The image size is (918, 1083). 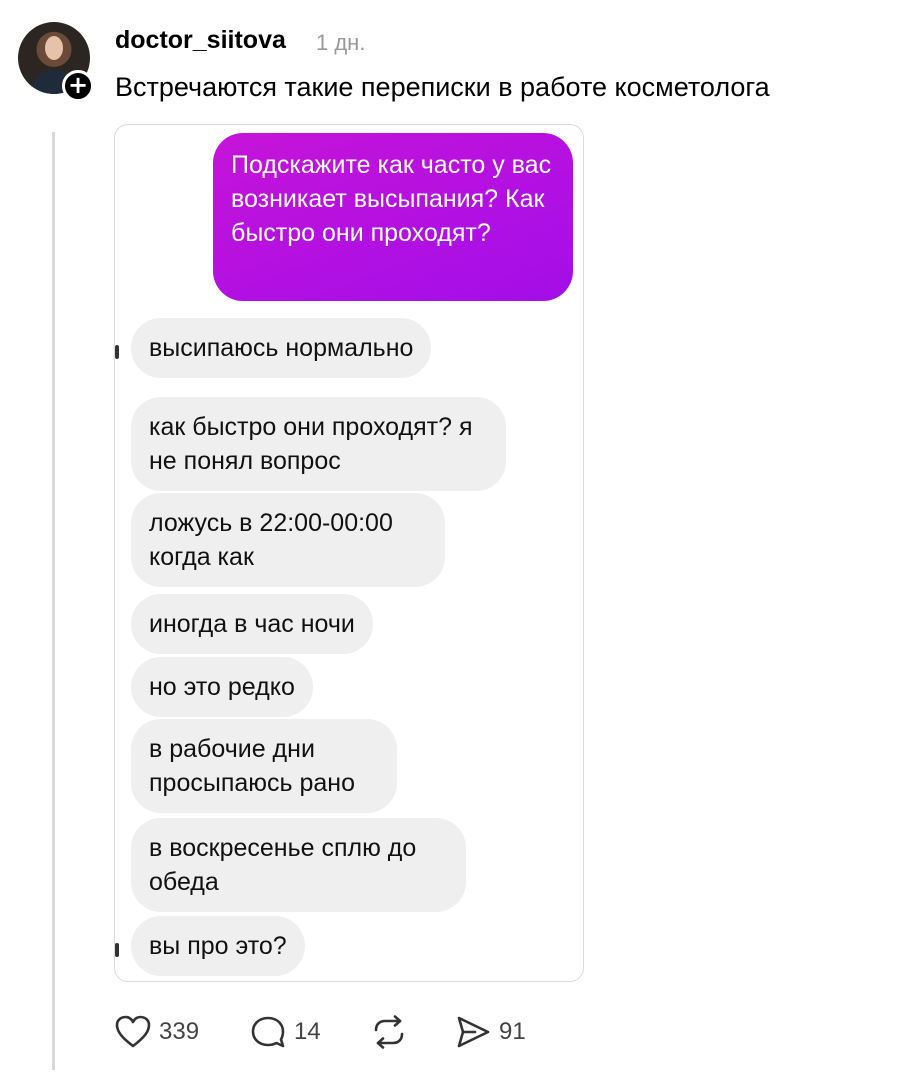 I want to click on comment-icon, so click(x=268, y=1032).